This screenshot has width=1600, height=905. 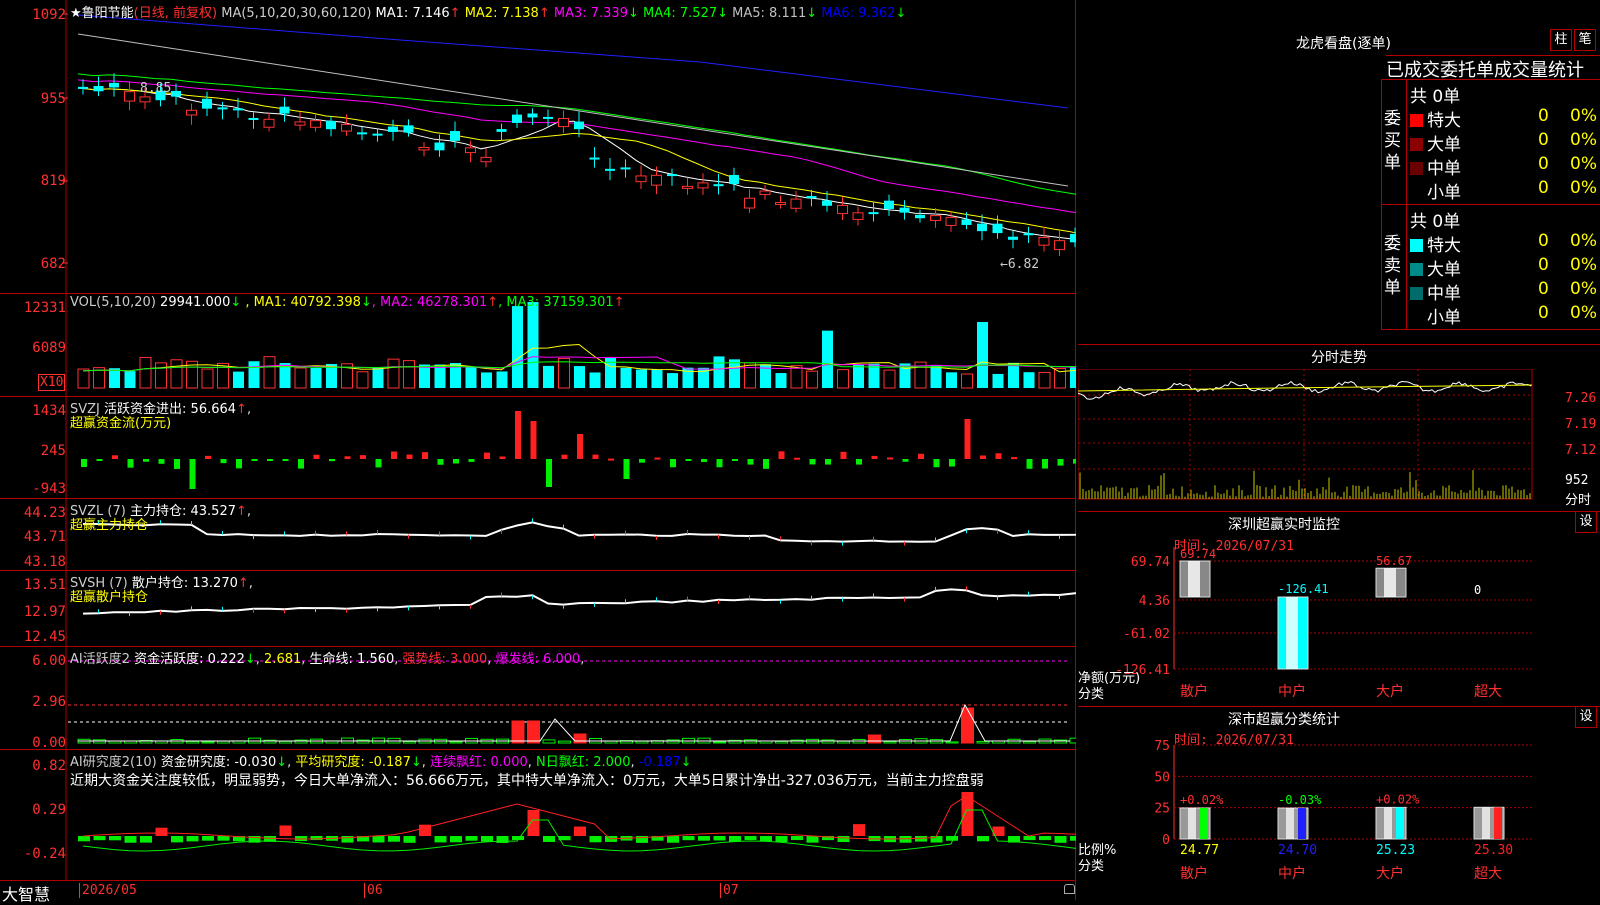 What do you see at coordinates (1577, 480) in the screenshot?
I see `fs-vol-label: 952` at bounding box center [1577, 480].